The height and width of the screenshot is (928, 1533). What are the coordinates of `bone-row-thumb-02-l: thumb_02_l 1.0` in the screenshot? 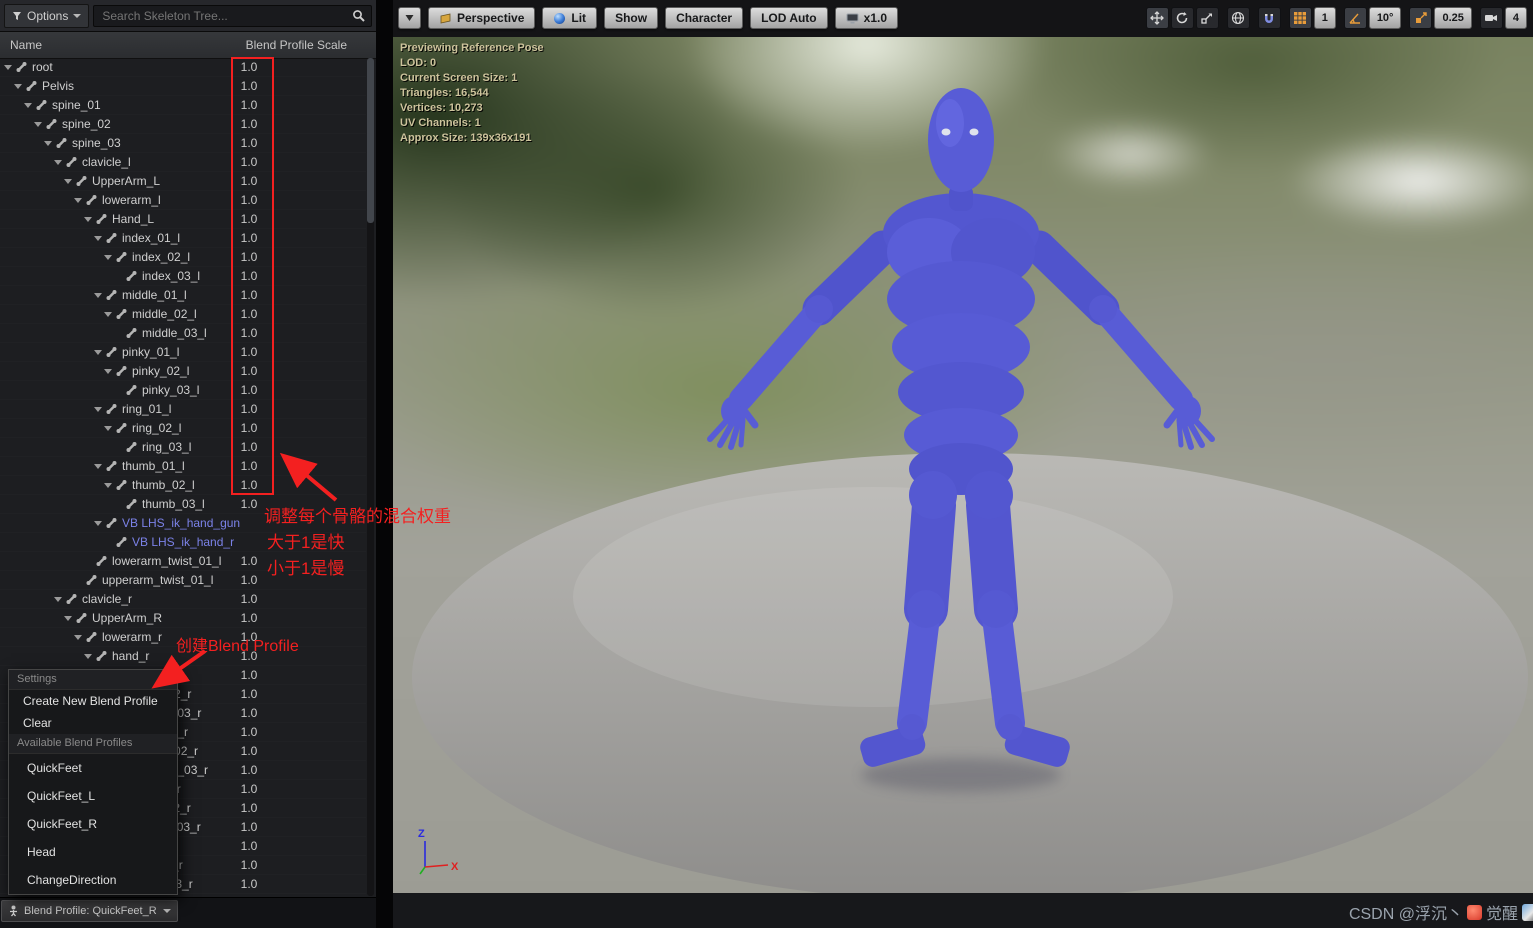 It's located at (183, 485).